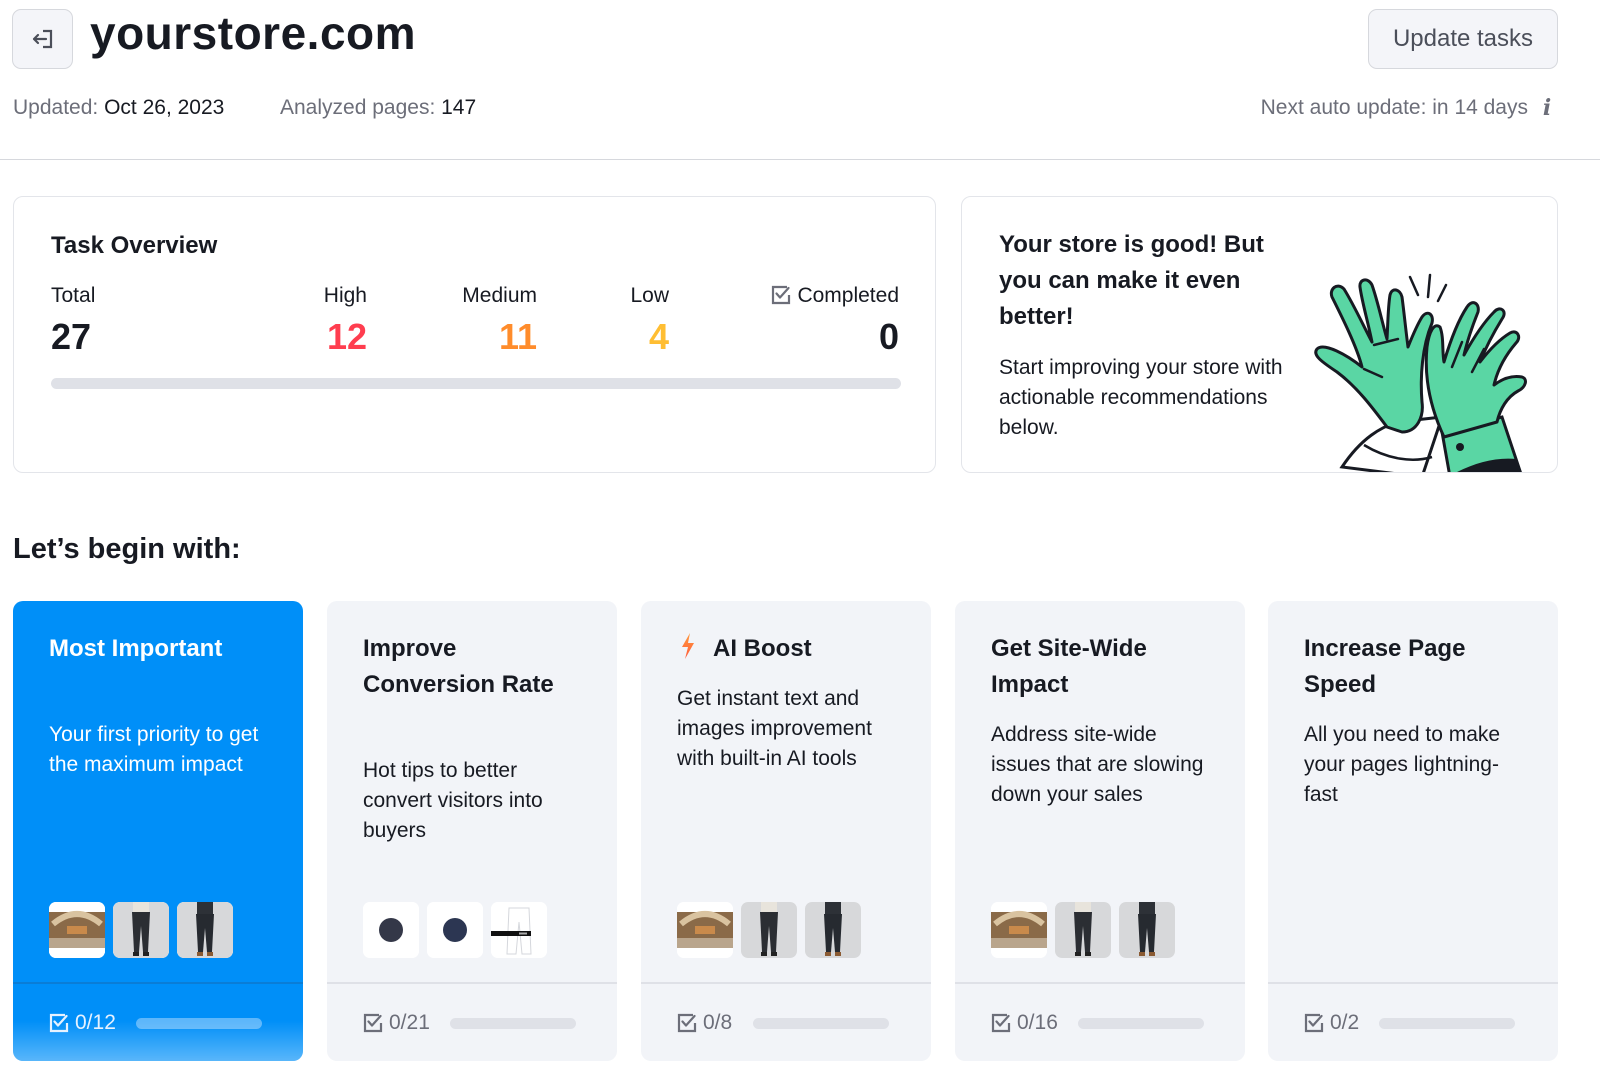 The height and width of the screenshot is (1092, 1600). I want to click on stat-total-value: 27, so click(71, 336).